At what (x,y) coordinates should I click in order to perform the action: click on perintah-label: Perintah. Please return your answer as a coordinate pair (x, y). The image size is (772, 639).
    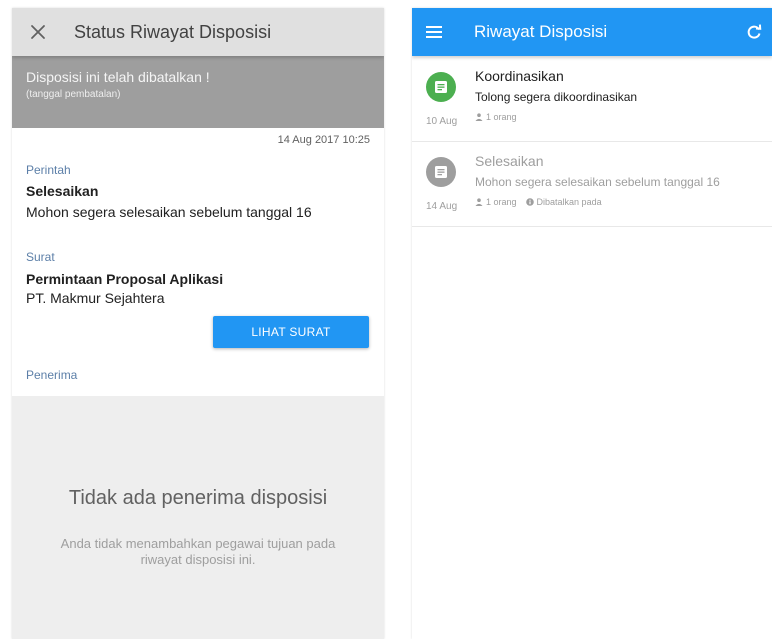
    Looking at the image, I should click on (48, 170).